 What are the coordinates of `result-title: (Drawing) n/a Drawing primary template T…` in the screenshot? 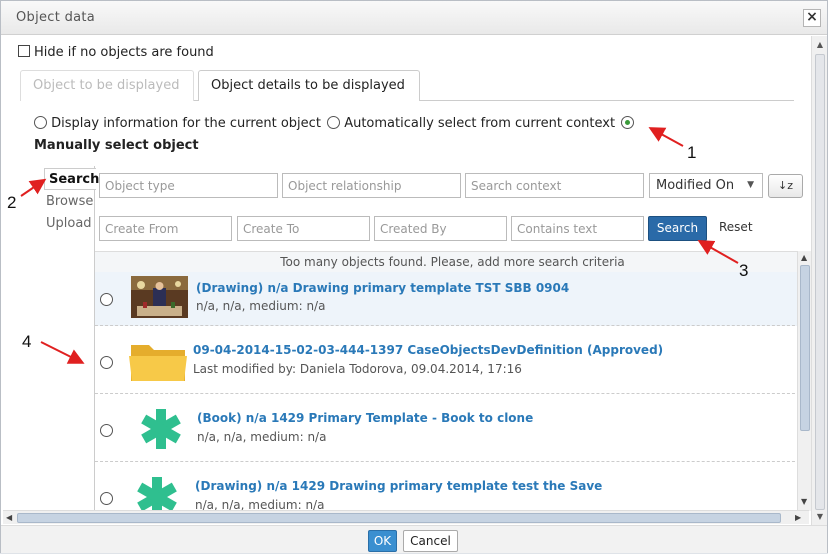 It's located at (382, 288).